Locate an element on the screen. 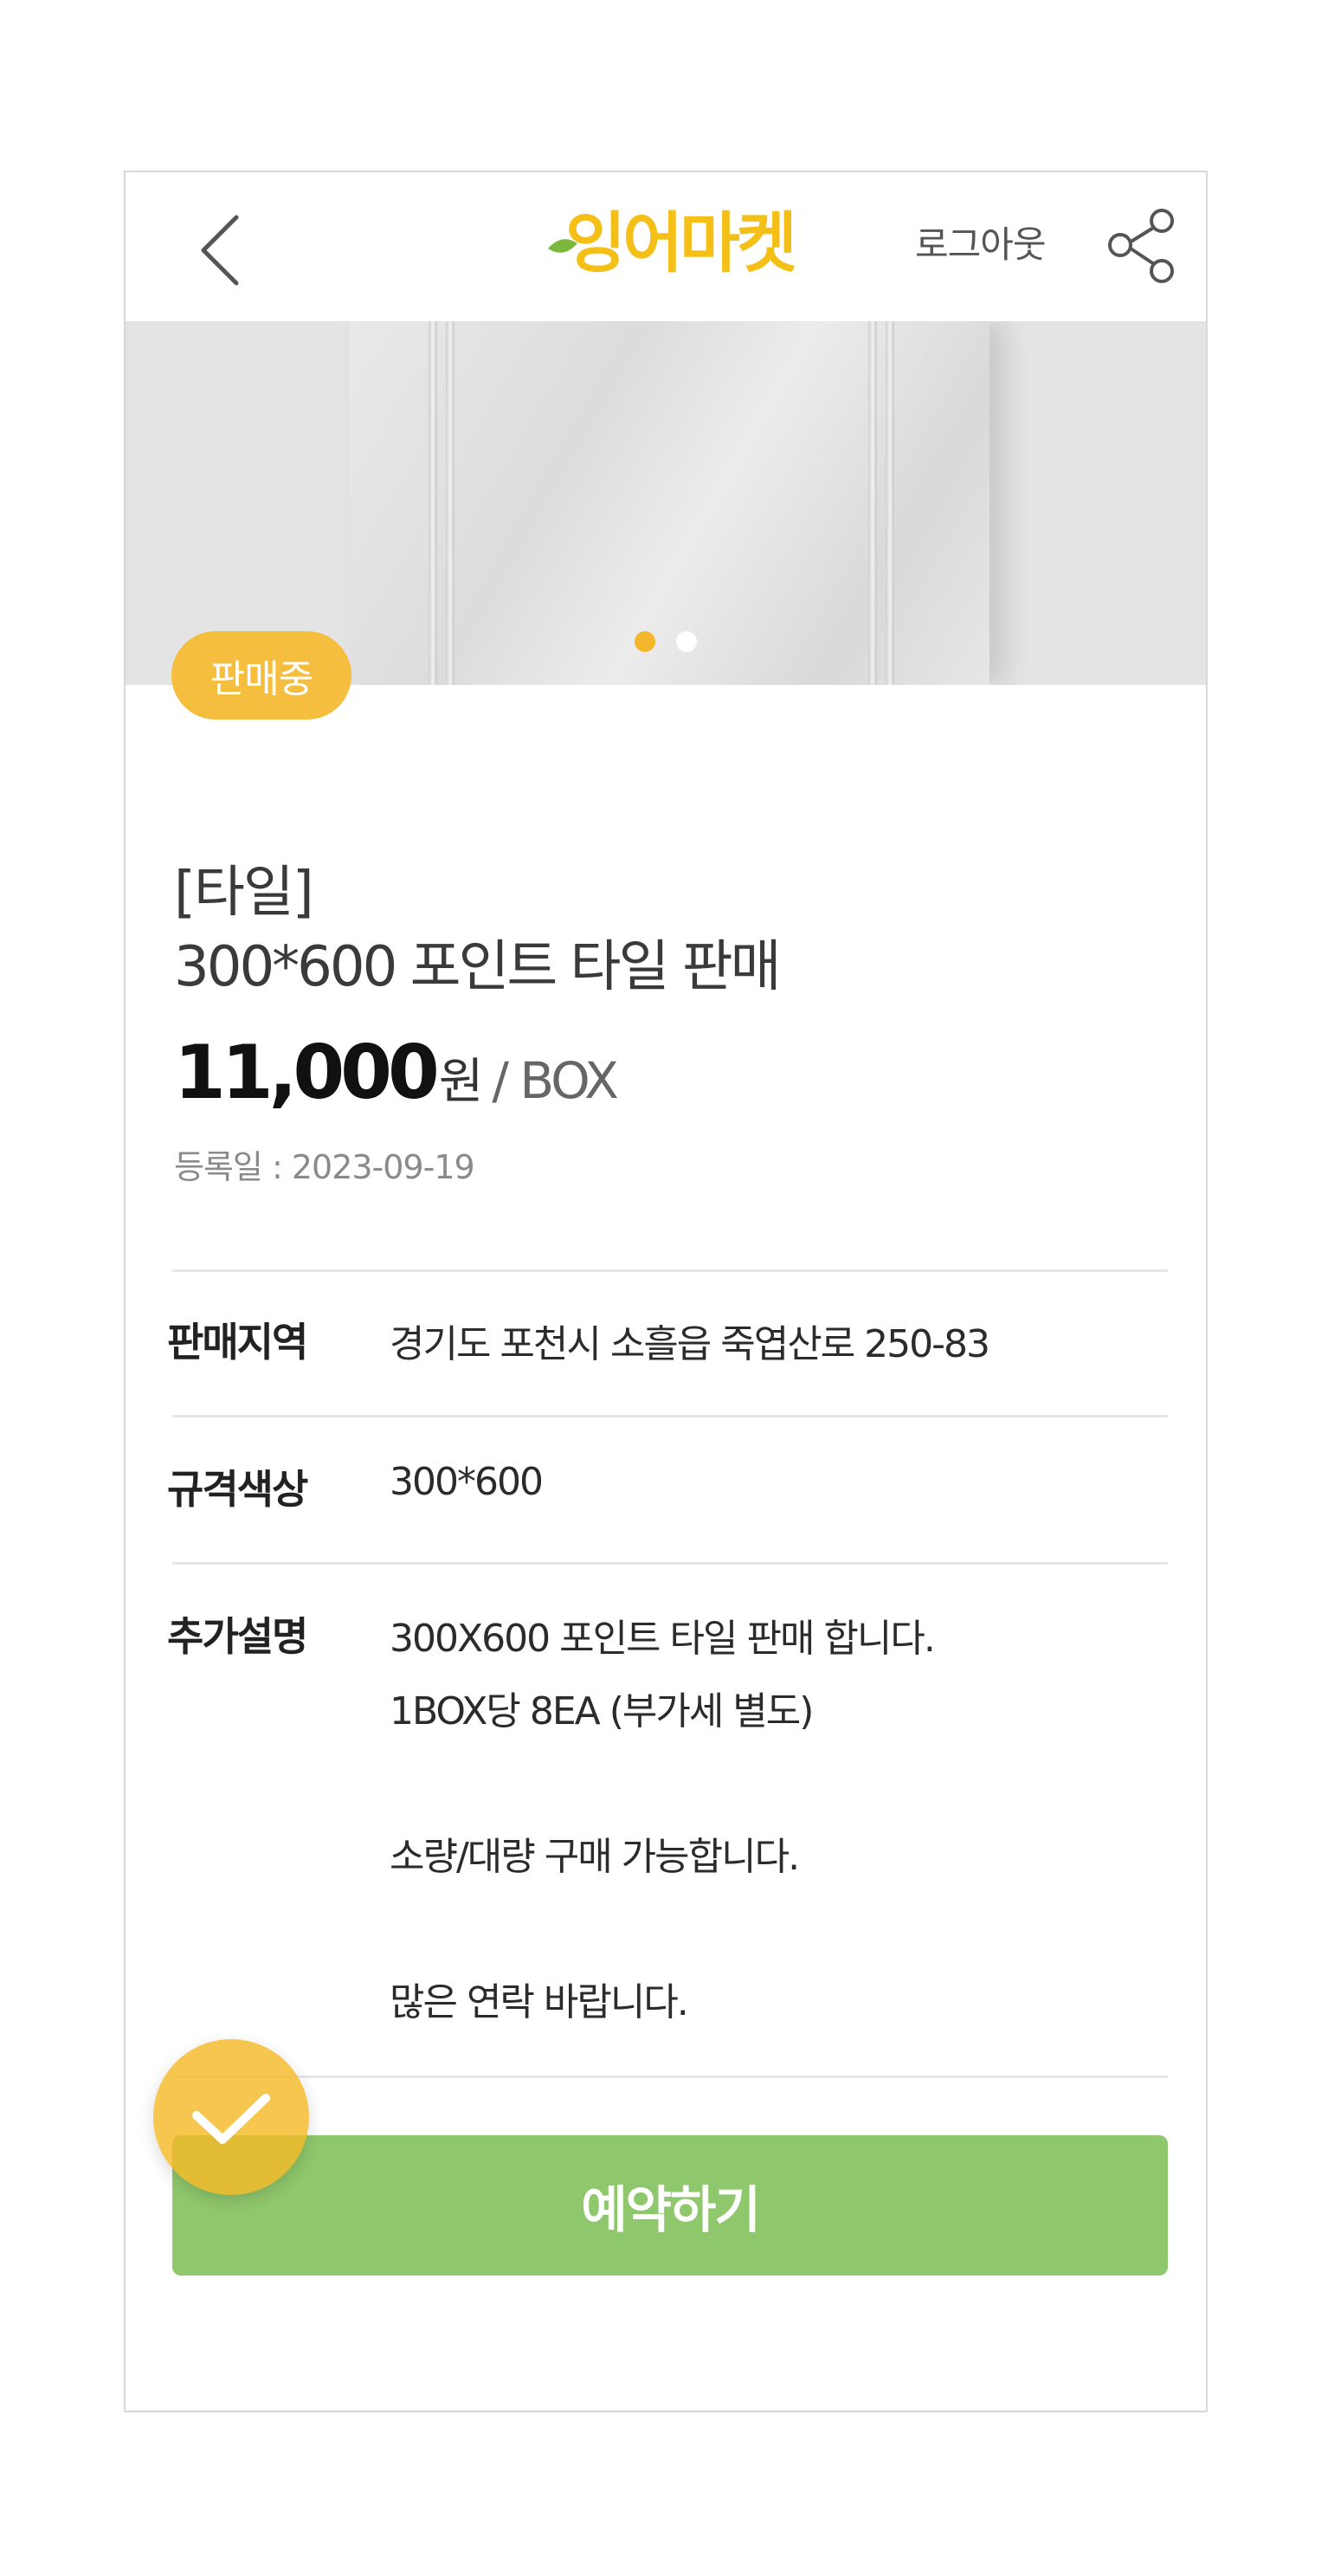 Image resolution: width=1328 pixels, height=2576 pixels. product-category: [타일] is located at coordinates (244, 893).